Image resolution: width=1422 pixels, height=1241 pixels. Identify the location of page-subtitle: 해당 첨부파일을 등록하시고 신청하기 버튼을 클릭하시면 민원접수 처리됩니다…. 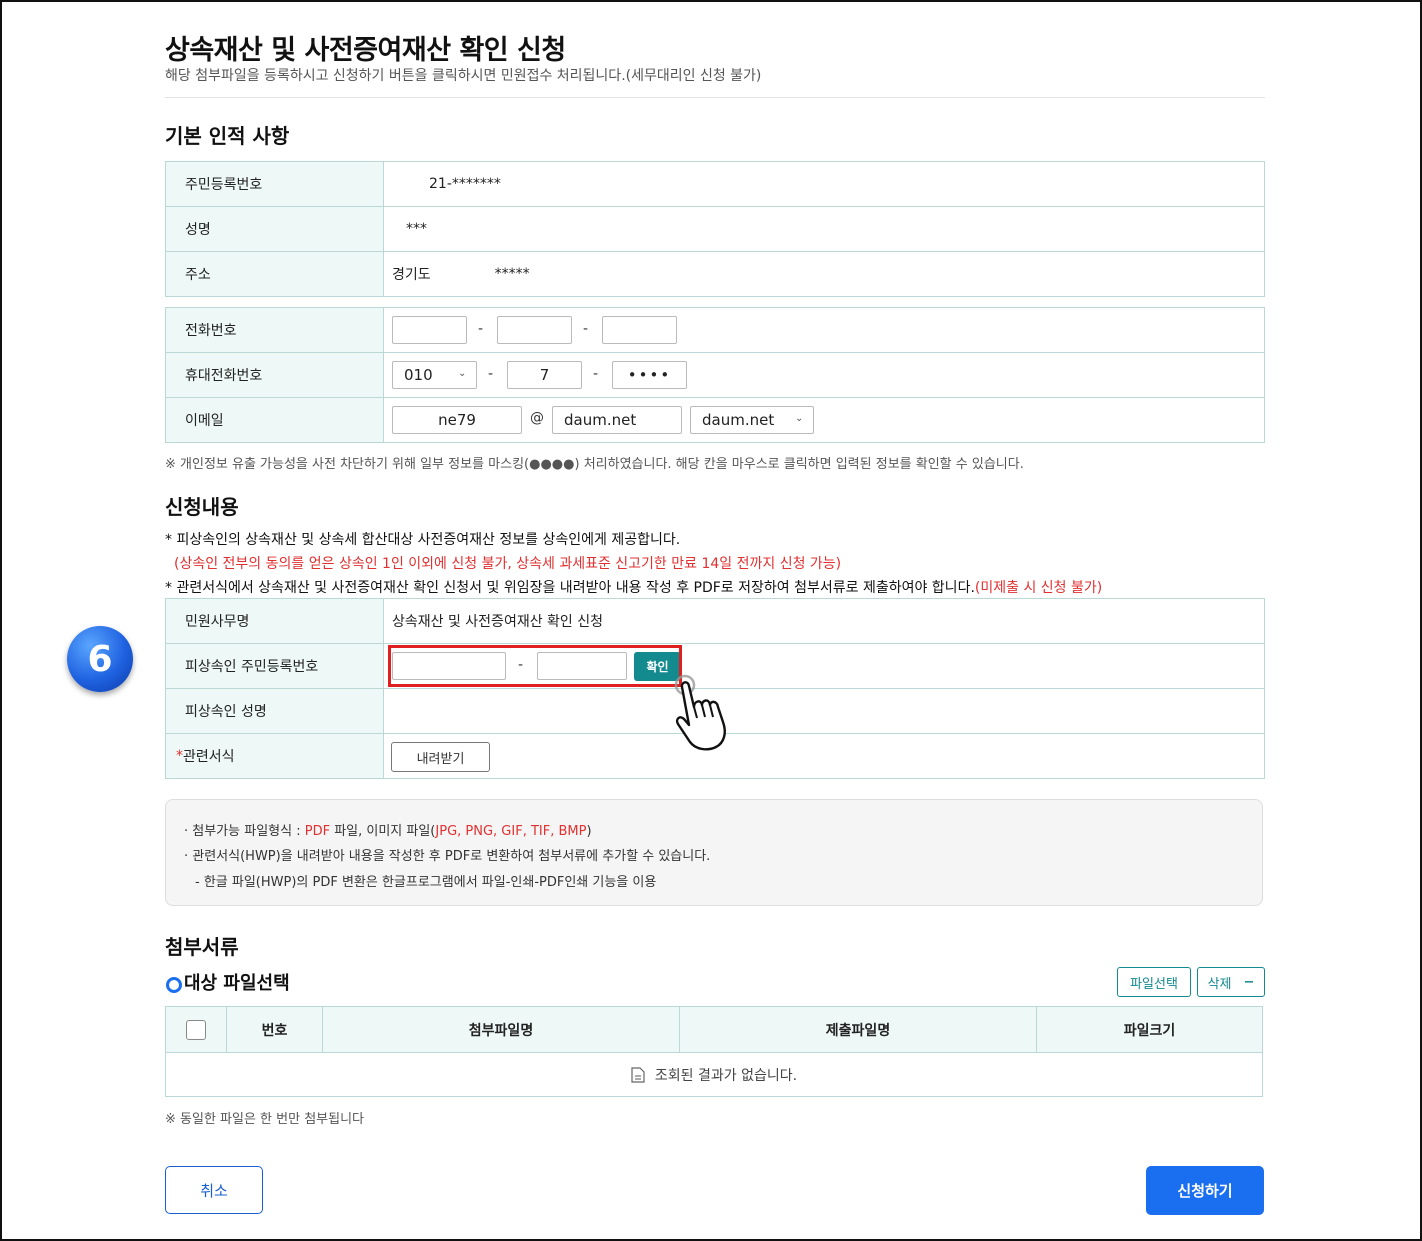
(463, 76).